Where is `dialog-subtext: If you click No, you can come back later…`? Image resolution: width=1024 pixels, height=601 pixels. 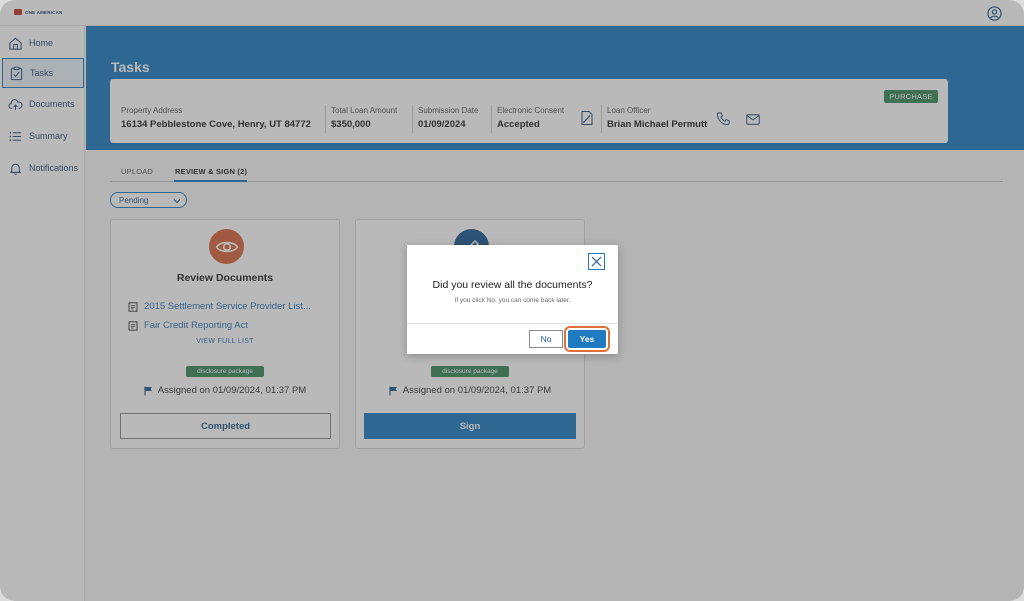 dialog-subtext: If you click No, you can come back later… is located at coordinates (512, 300).